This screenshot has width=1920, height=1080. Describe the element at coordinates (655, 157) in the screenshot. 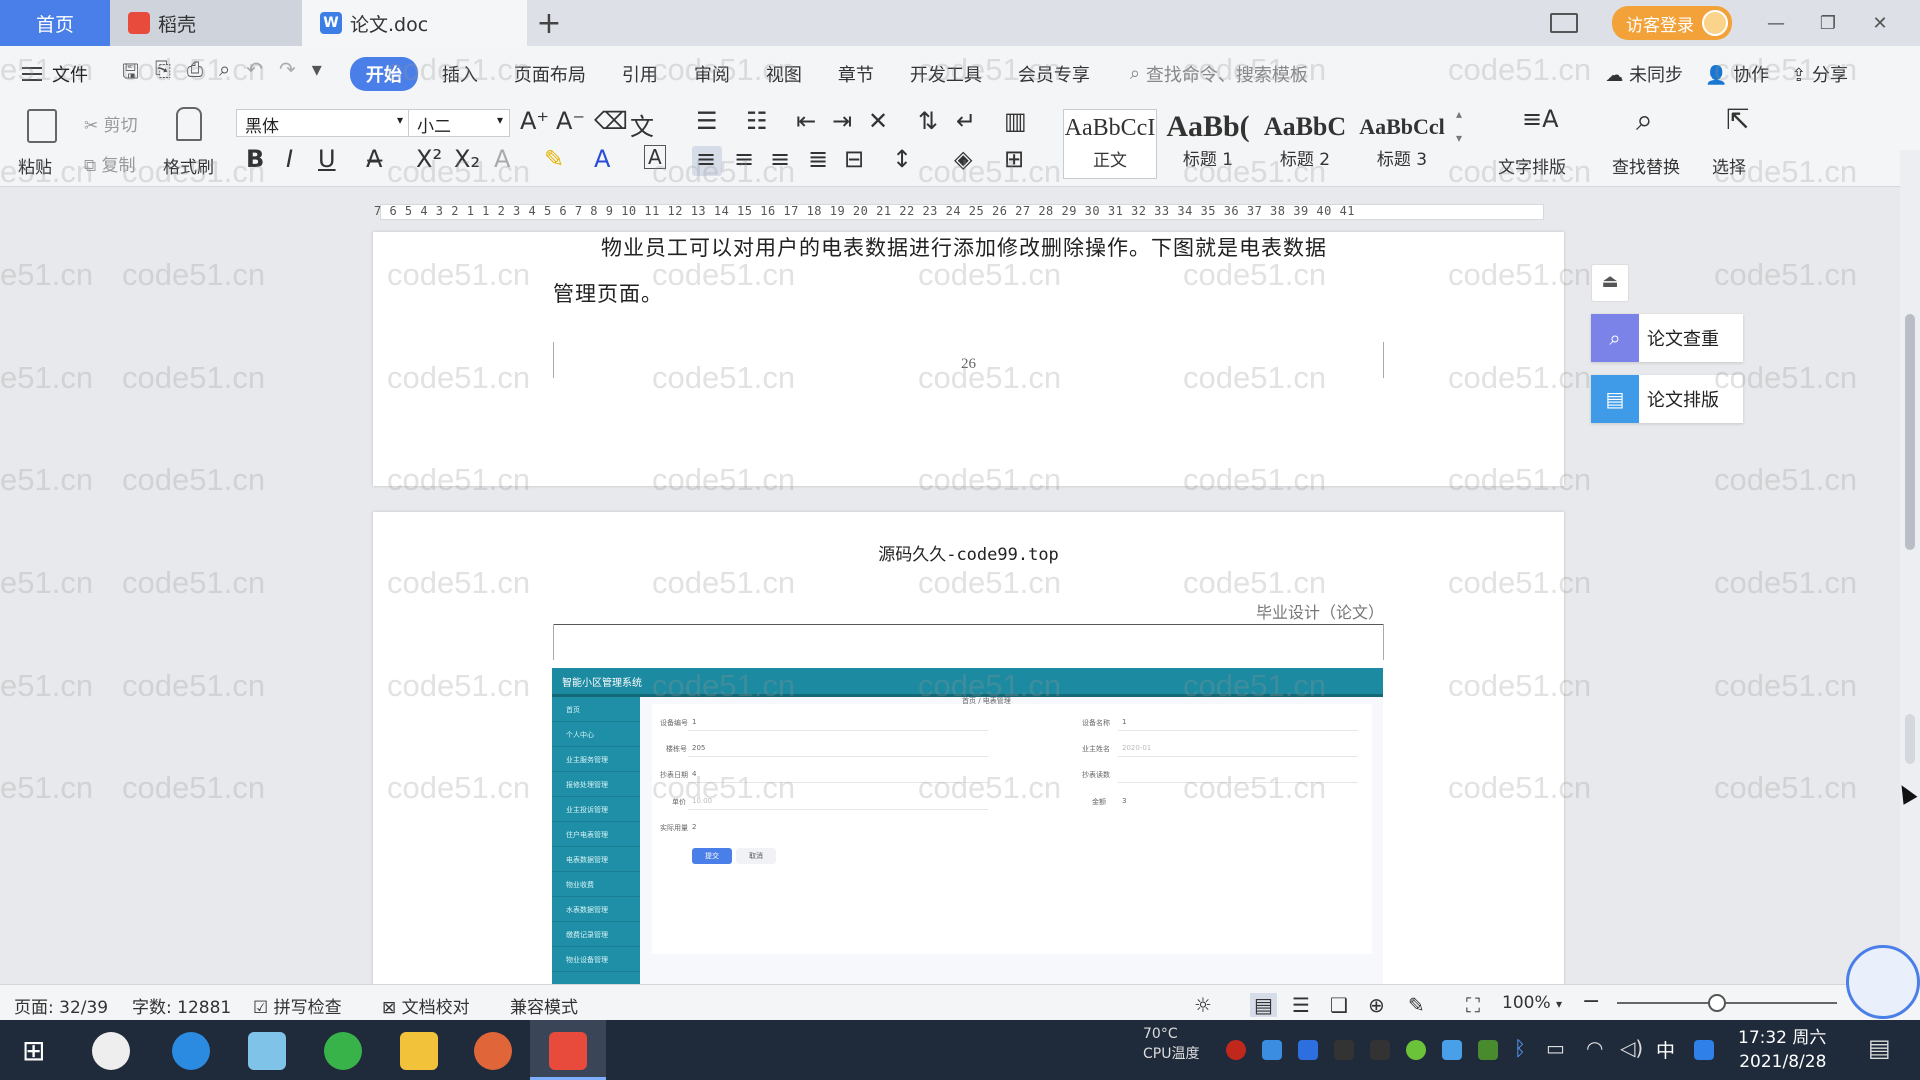

I see `char-border-icon: A` at that location.